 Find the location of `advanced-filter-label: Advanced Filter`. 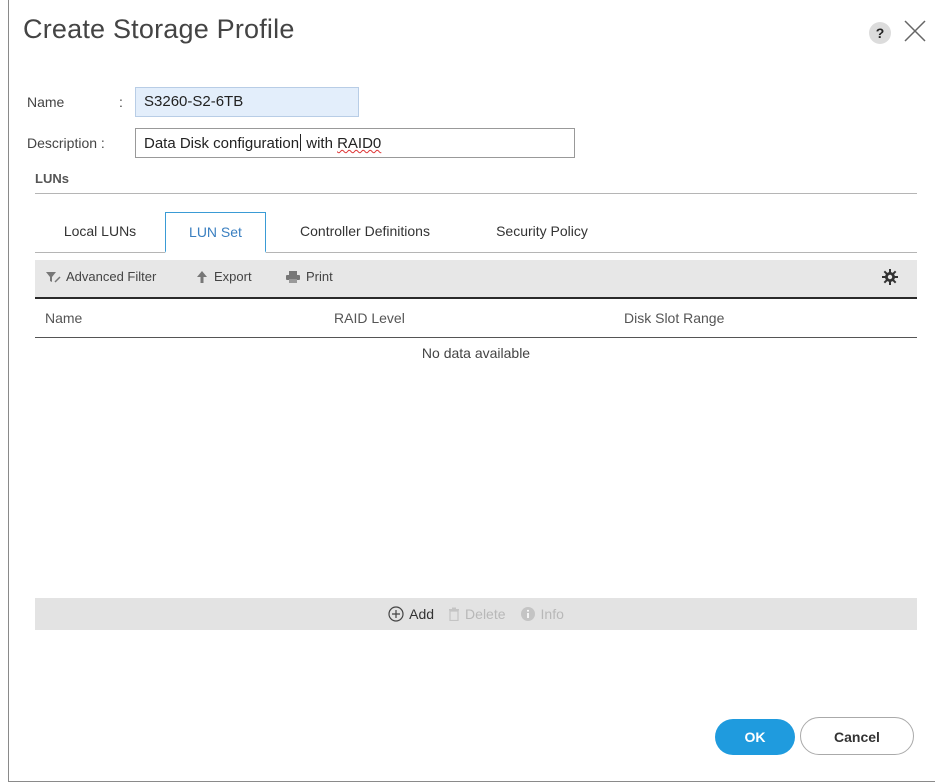

advanced-filter-label: Advanced Filter is located at coordinates (111, 276).